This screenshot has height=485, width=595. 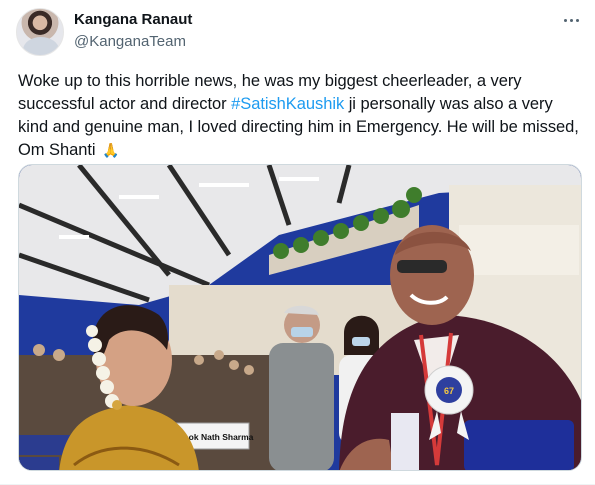 What do you see at coordinates (40, 32) in the screenshot?
I see `avatar` at bounding box center [40, 32].